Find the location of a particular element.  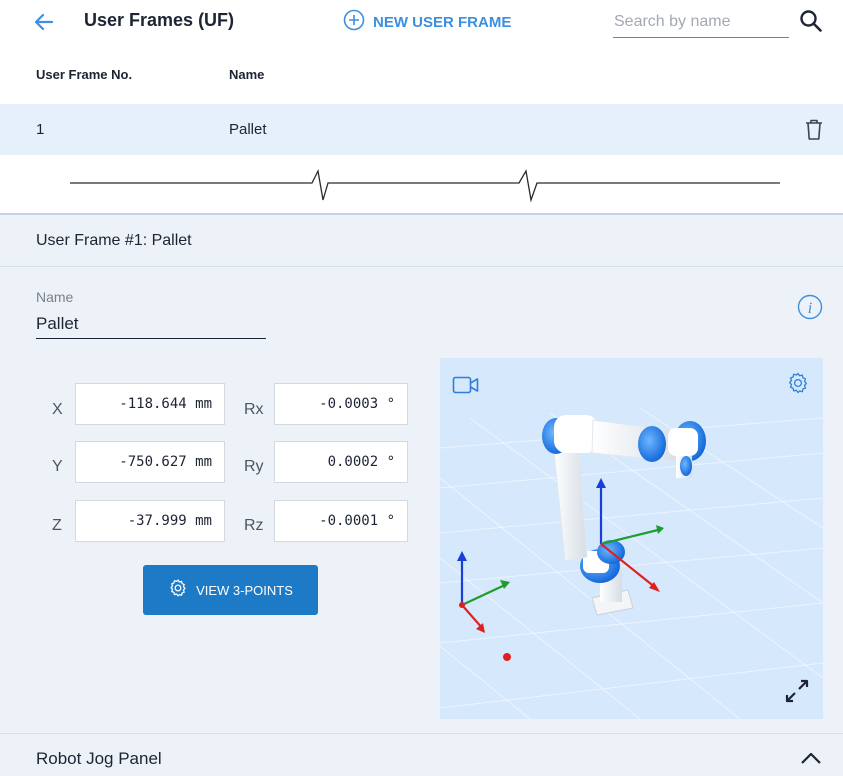

row-frame-name: Pallet is located at coordinates (248, 129).